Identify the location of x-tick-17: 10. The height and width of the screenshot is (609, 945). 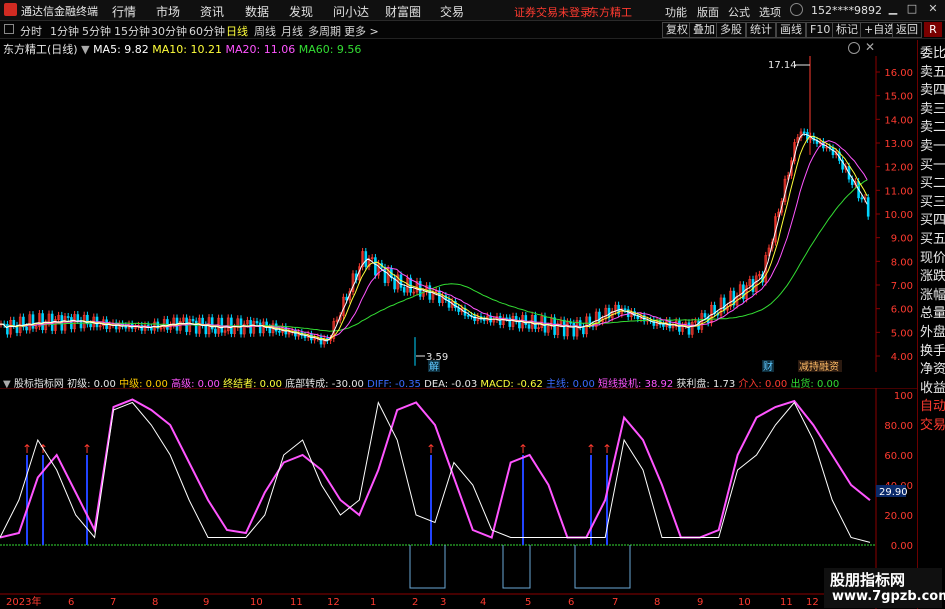
(744, 602).